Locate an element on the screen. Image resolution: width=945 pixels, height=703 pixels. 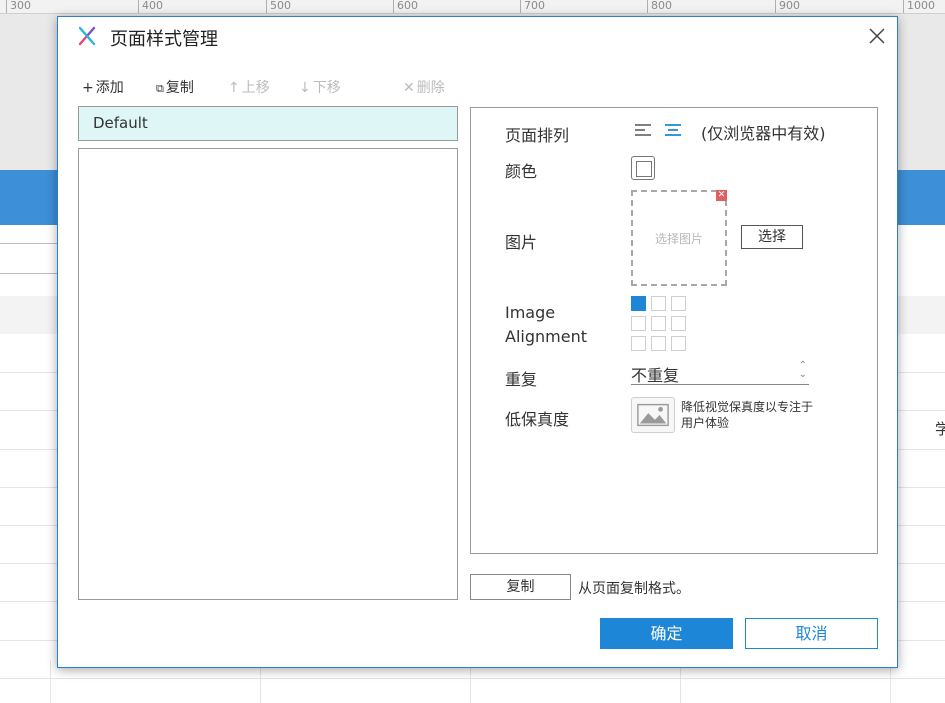
ok-button: 确定 is located at coordinates (666, 633).